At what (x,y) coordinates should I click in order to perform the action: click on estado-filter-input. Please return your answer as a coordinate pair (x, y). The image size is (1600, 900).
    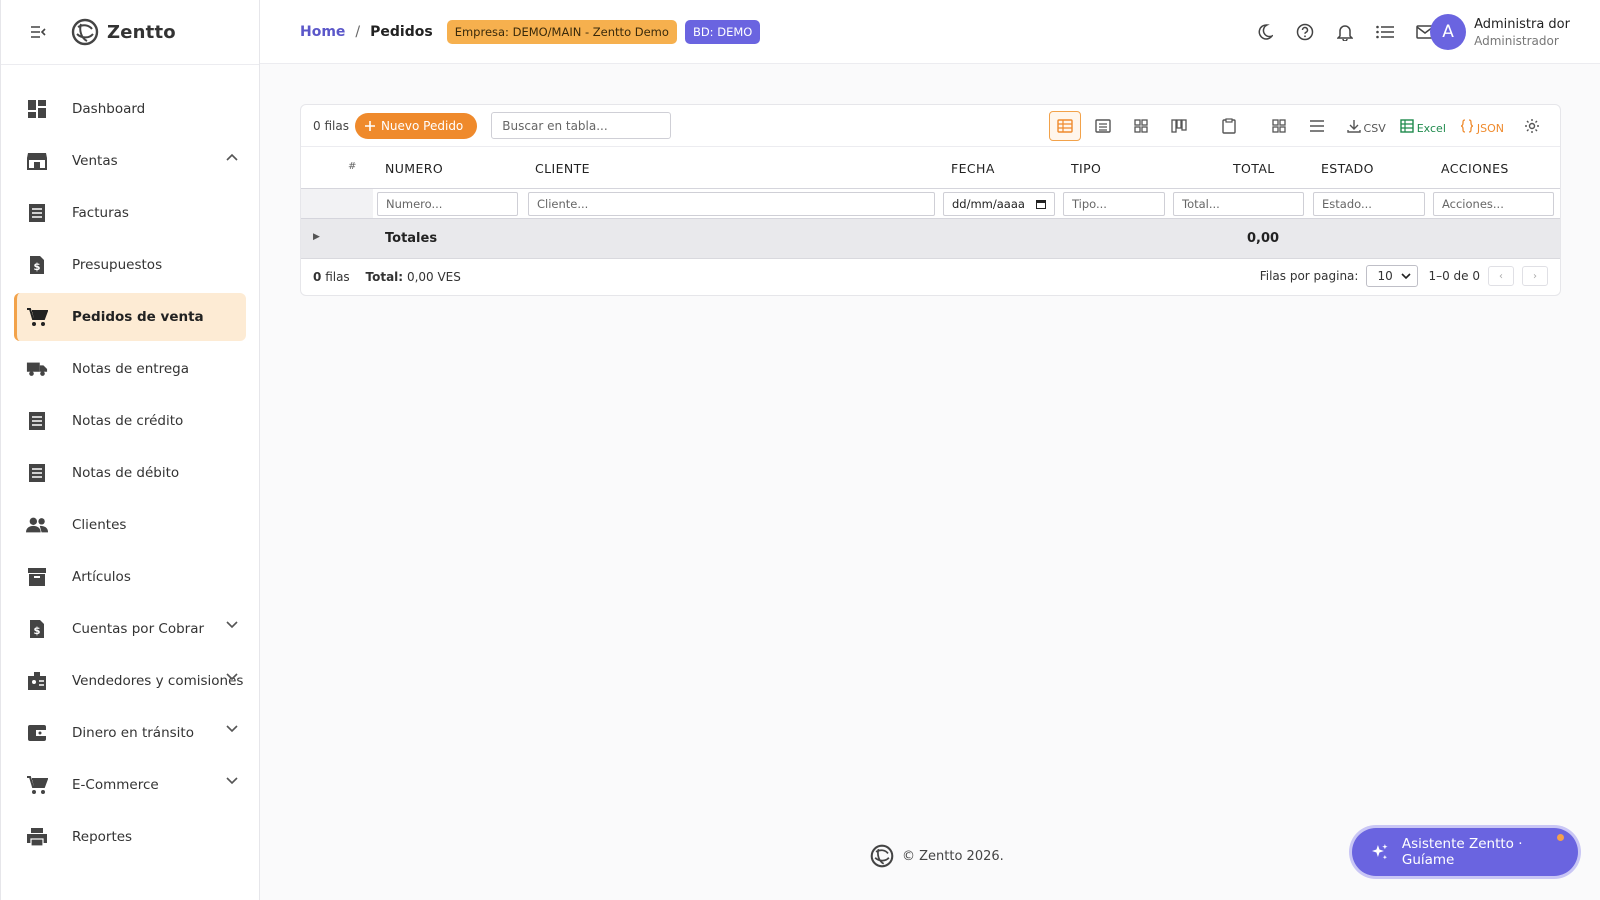
    Looking at the image, I should click on (1369, 204).